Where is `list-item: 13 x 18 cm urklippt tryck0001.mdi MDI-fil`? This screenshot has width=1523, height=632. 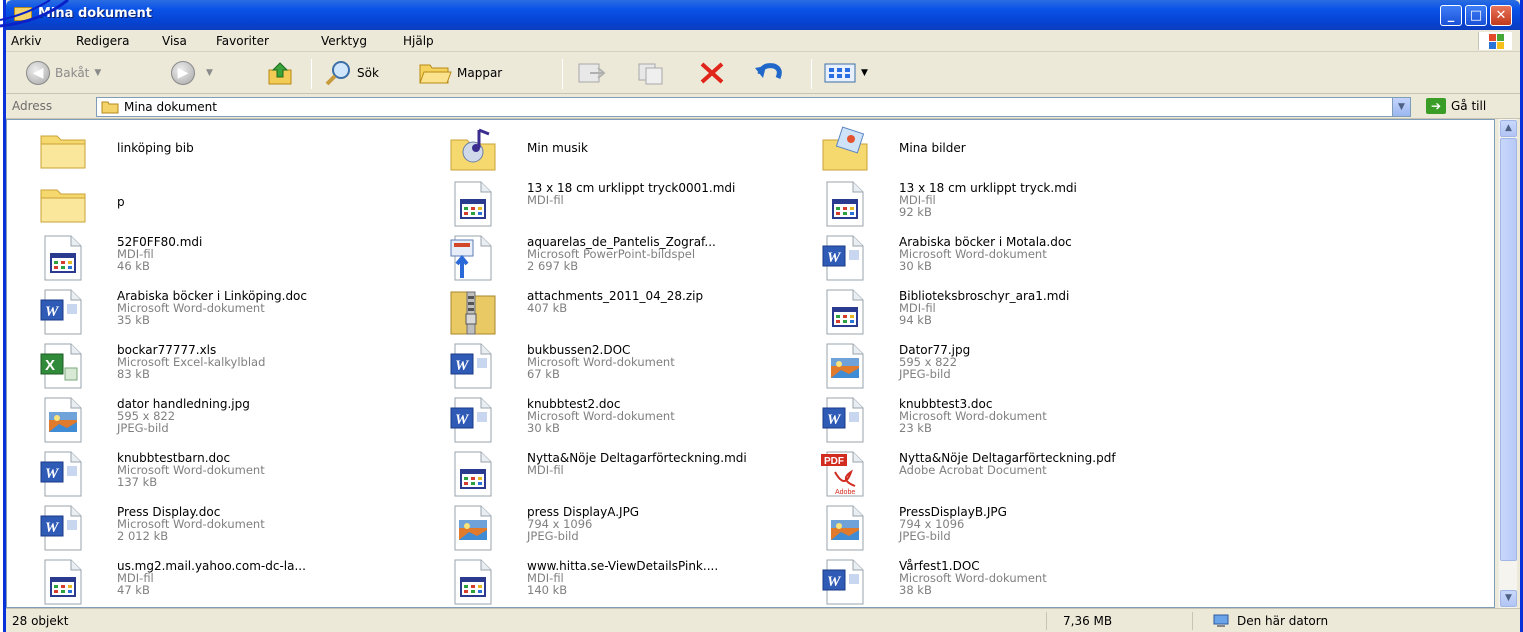 list-item: 13 x 18 cm urklippt tryck0001.mdi MDI-fil is located at coordinates (637, 205).